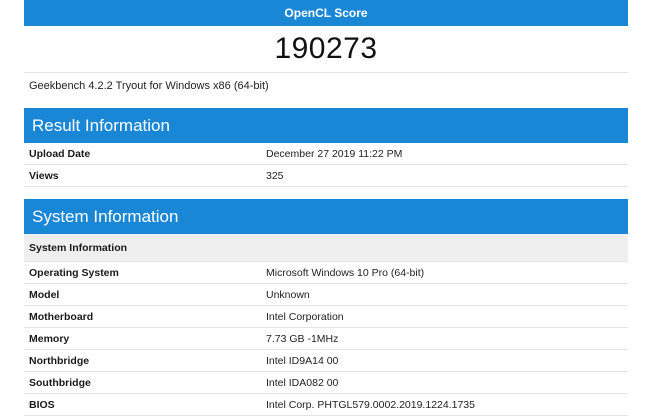 Image resolution: width=648 pixels, height=416 pixels. What do you see at coordinates (326, 176) in the screenshot?
I see `table-row: Views 325` at bounding box center [326, 176].